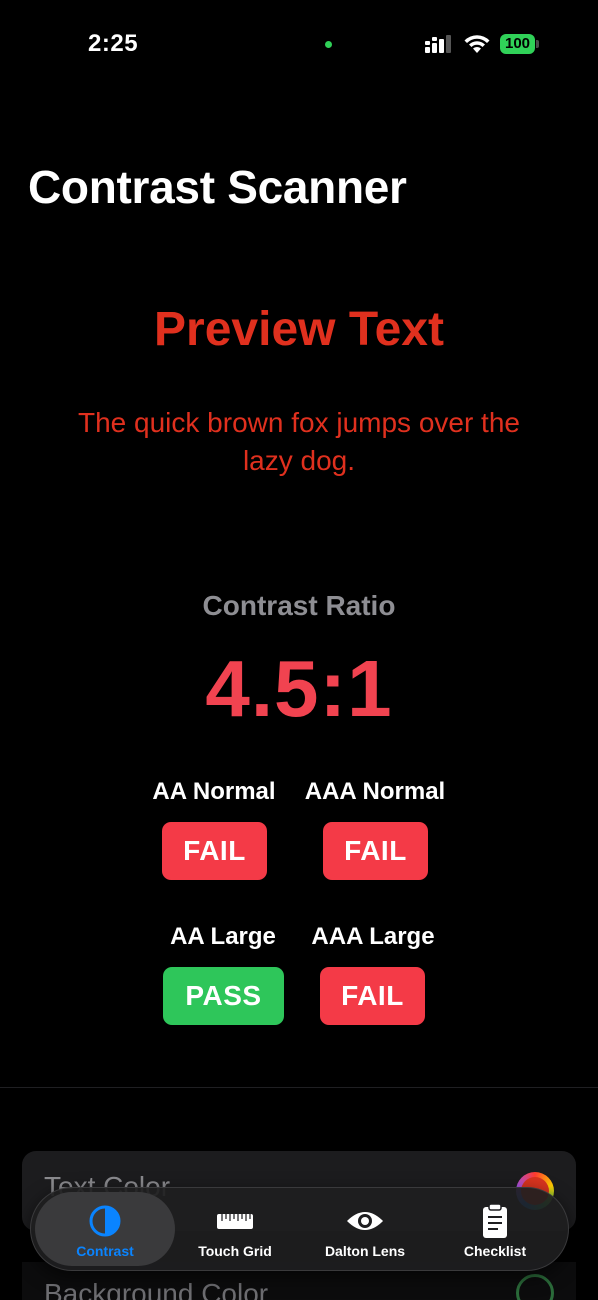 This screenshot has width=598, height=1300. I want to click on eye-icon, so click(365, 1221).